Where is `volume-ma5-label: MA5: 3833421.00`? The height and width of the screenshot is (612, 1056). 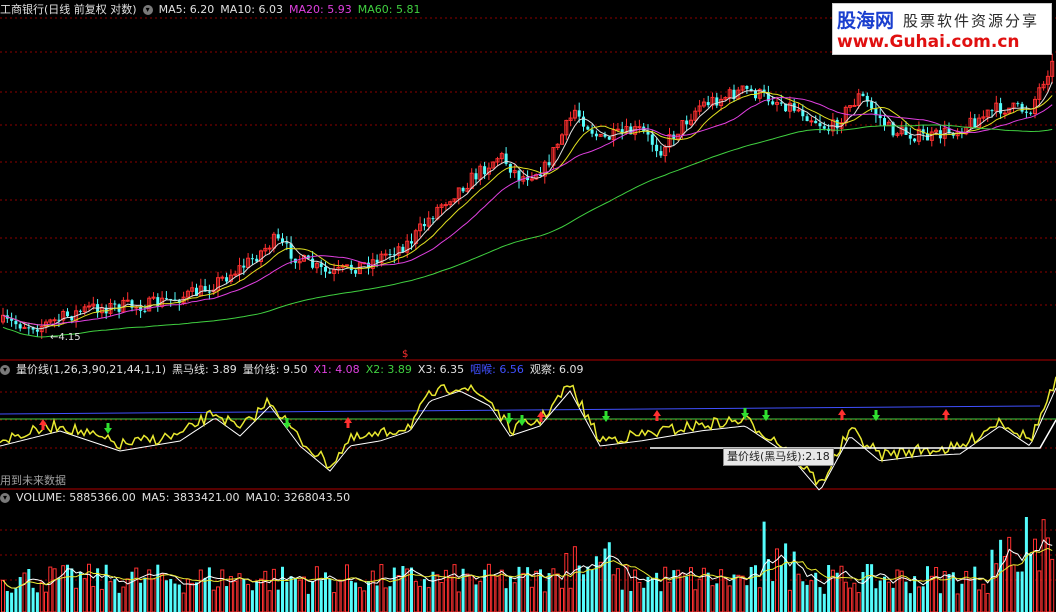
volume-ma5-label: MA5: 3833421.00 is located at coordinates (190, 497).